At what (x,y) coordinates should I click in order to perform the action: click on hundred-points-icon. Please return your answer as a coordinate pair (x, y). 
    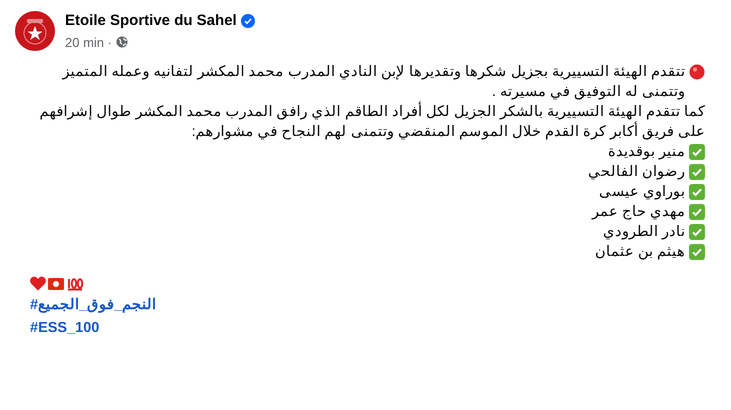
    Looking at the image, I should click on (75, 283).